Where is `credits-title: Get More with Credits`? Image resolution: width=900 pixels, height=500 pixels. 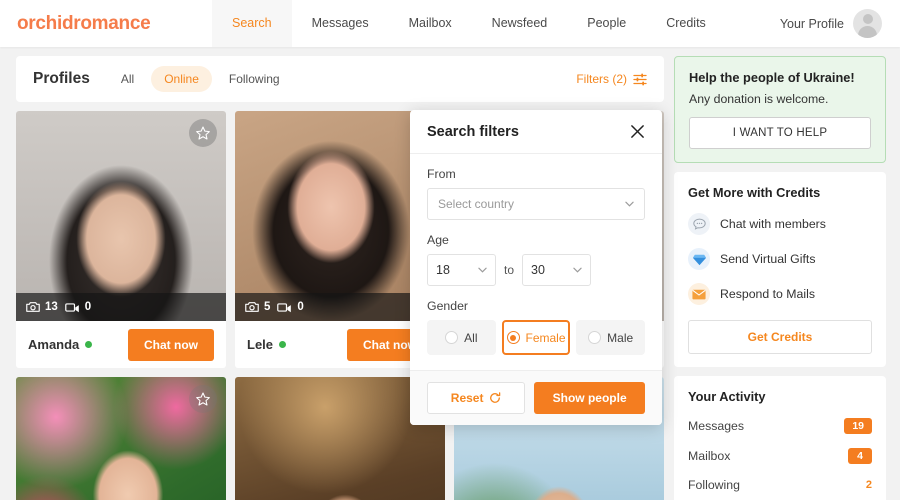
credits-title: Get More with Credits is located at coordinates (754, 192).